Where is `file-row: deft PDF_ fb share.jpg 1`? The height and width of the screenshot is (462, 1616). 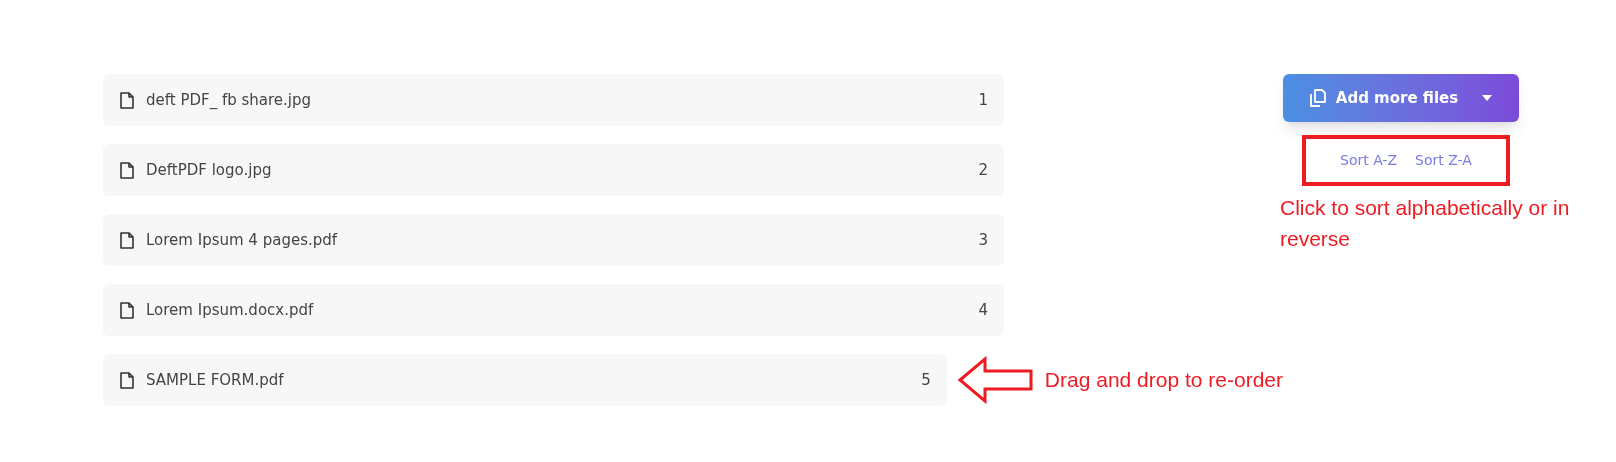
file-row: deft PDF_ fb share.jpg 1 is located at coordinates (553, 100).